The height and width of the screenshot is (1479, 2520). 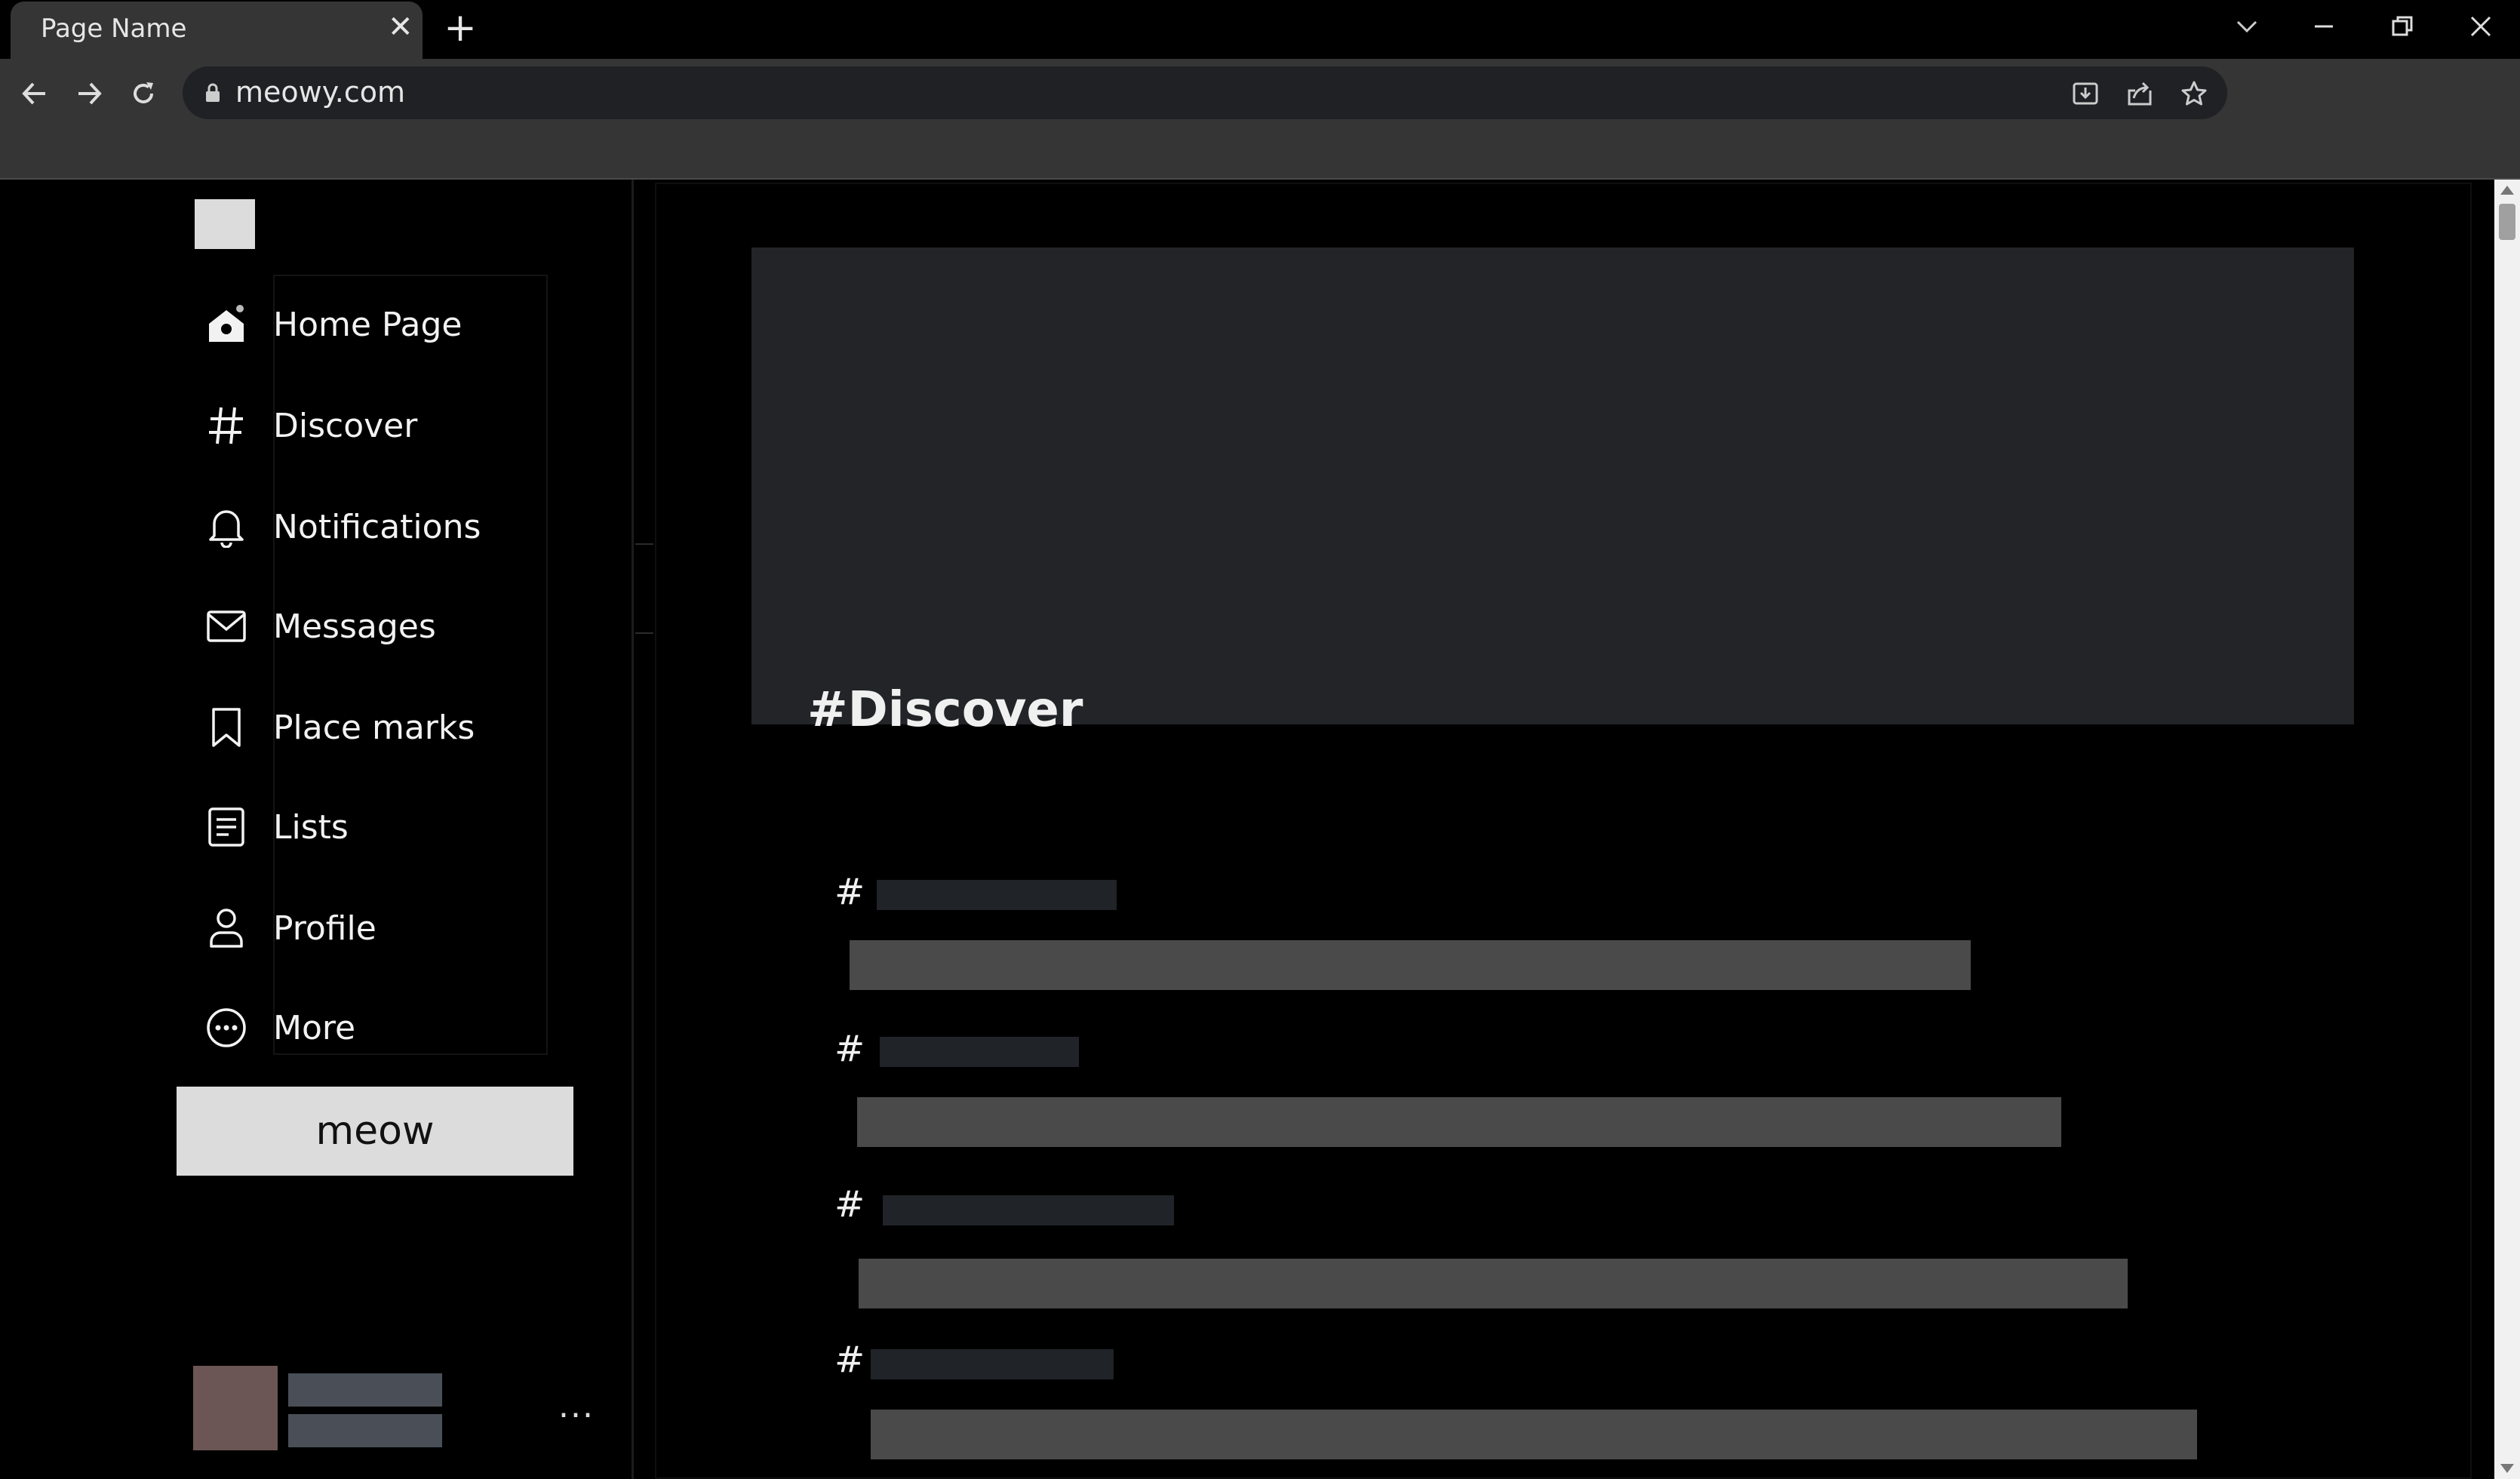 What do you see at coordinates (374, 728) in the screenshot?
I see `nav-label-place-marks: Place marks` at bounding box center [374, 728].